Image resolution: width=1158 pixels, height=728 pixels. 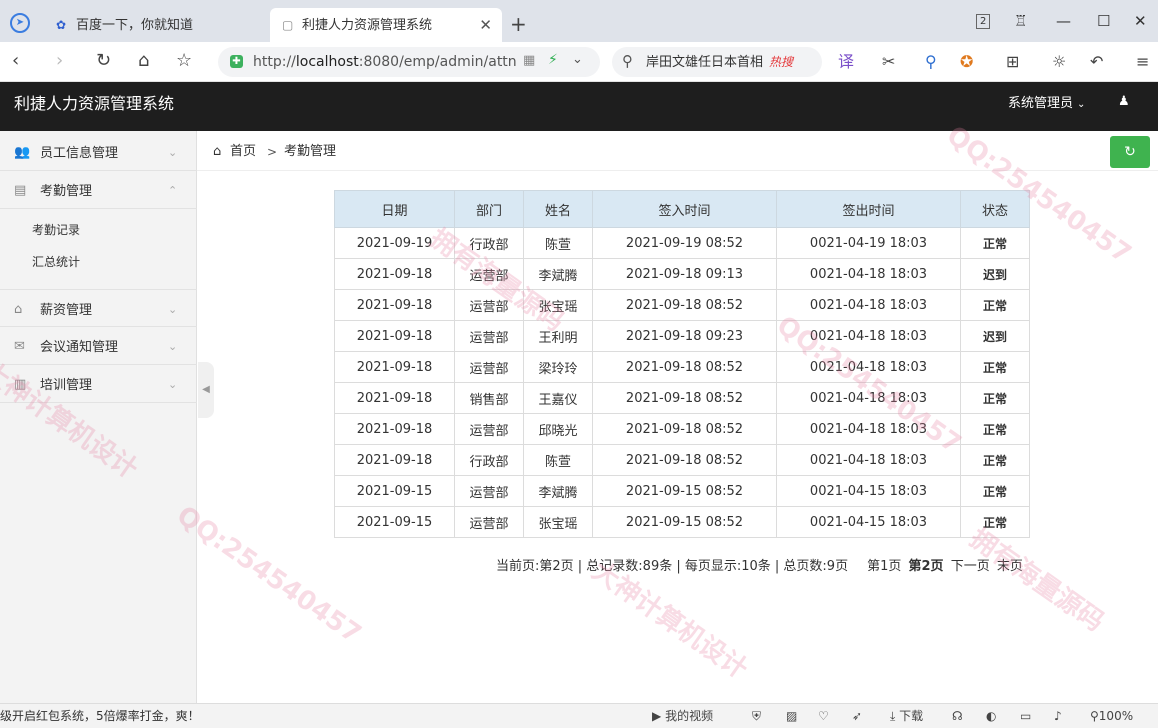 I want to click on apps-grid-icon: ⊞, so click(x=1012, y=62).